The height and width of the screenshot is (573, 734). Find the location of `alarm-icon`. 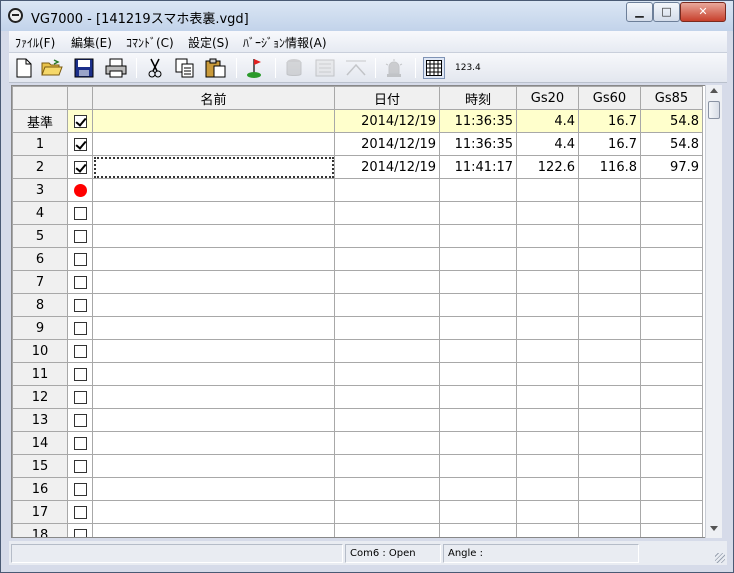

alarm-icon is located at coordinates (394, 68).